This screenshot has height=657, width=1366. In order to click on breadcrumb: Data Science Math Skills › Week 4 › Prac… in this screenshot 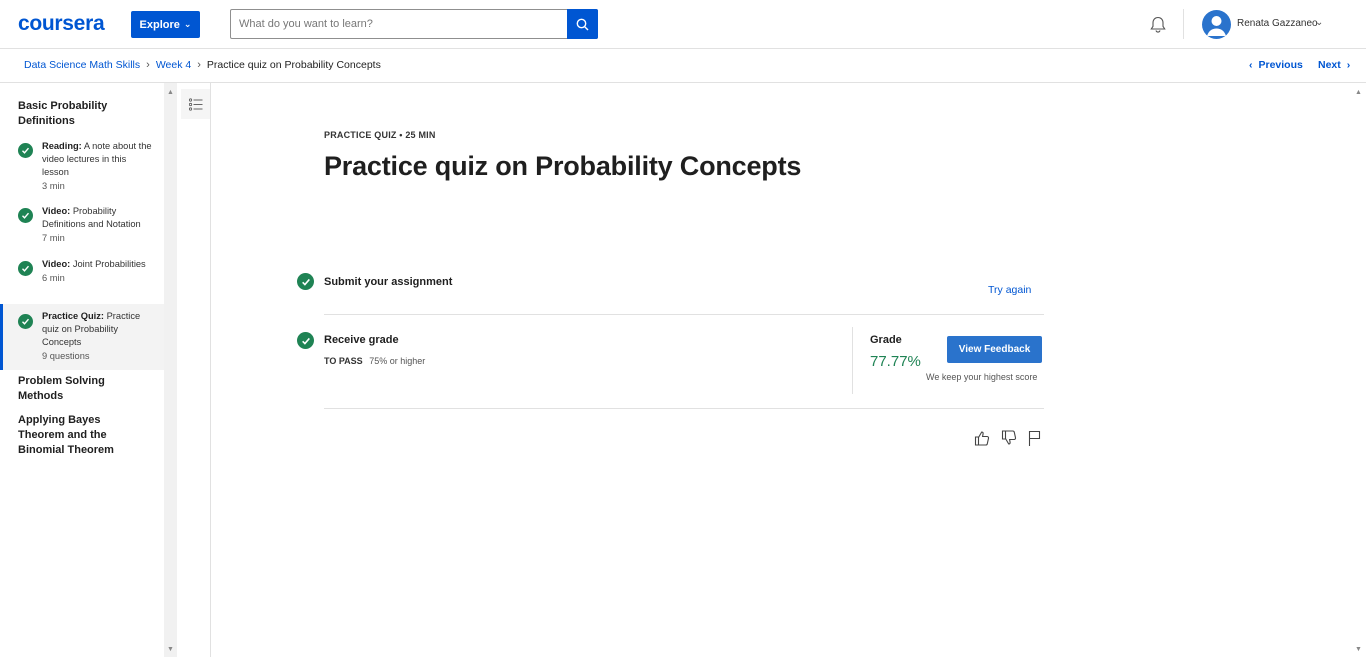, I will do `click(202, 65)`.